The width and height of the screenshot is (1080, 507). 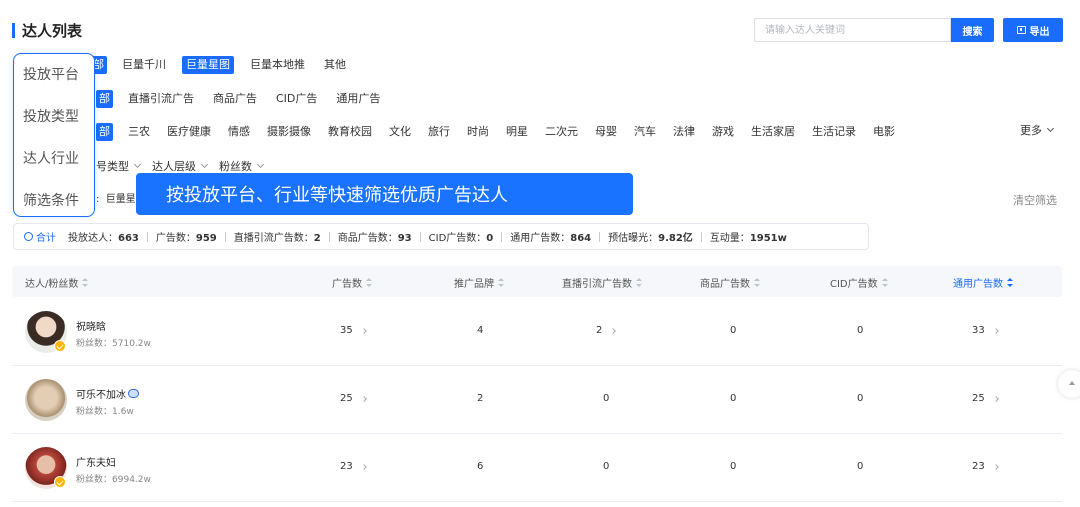 What do you see at coordinates (375, 236) in the screenshot?
I see `stat: 商品广告数：93` at bounding box center [375, 236].